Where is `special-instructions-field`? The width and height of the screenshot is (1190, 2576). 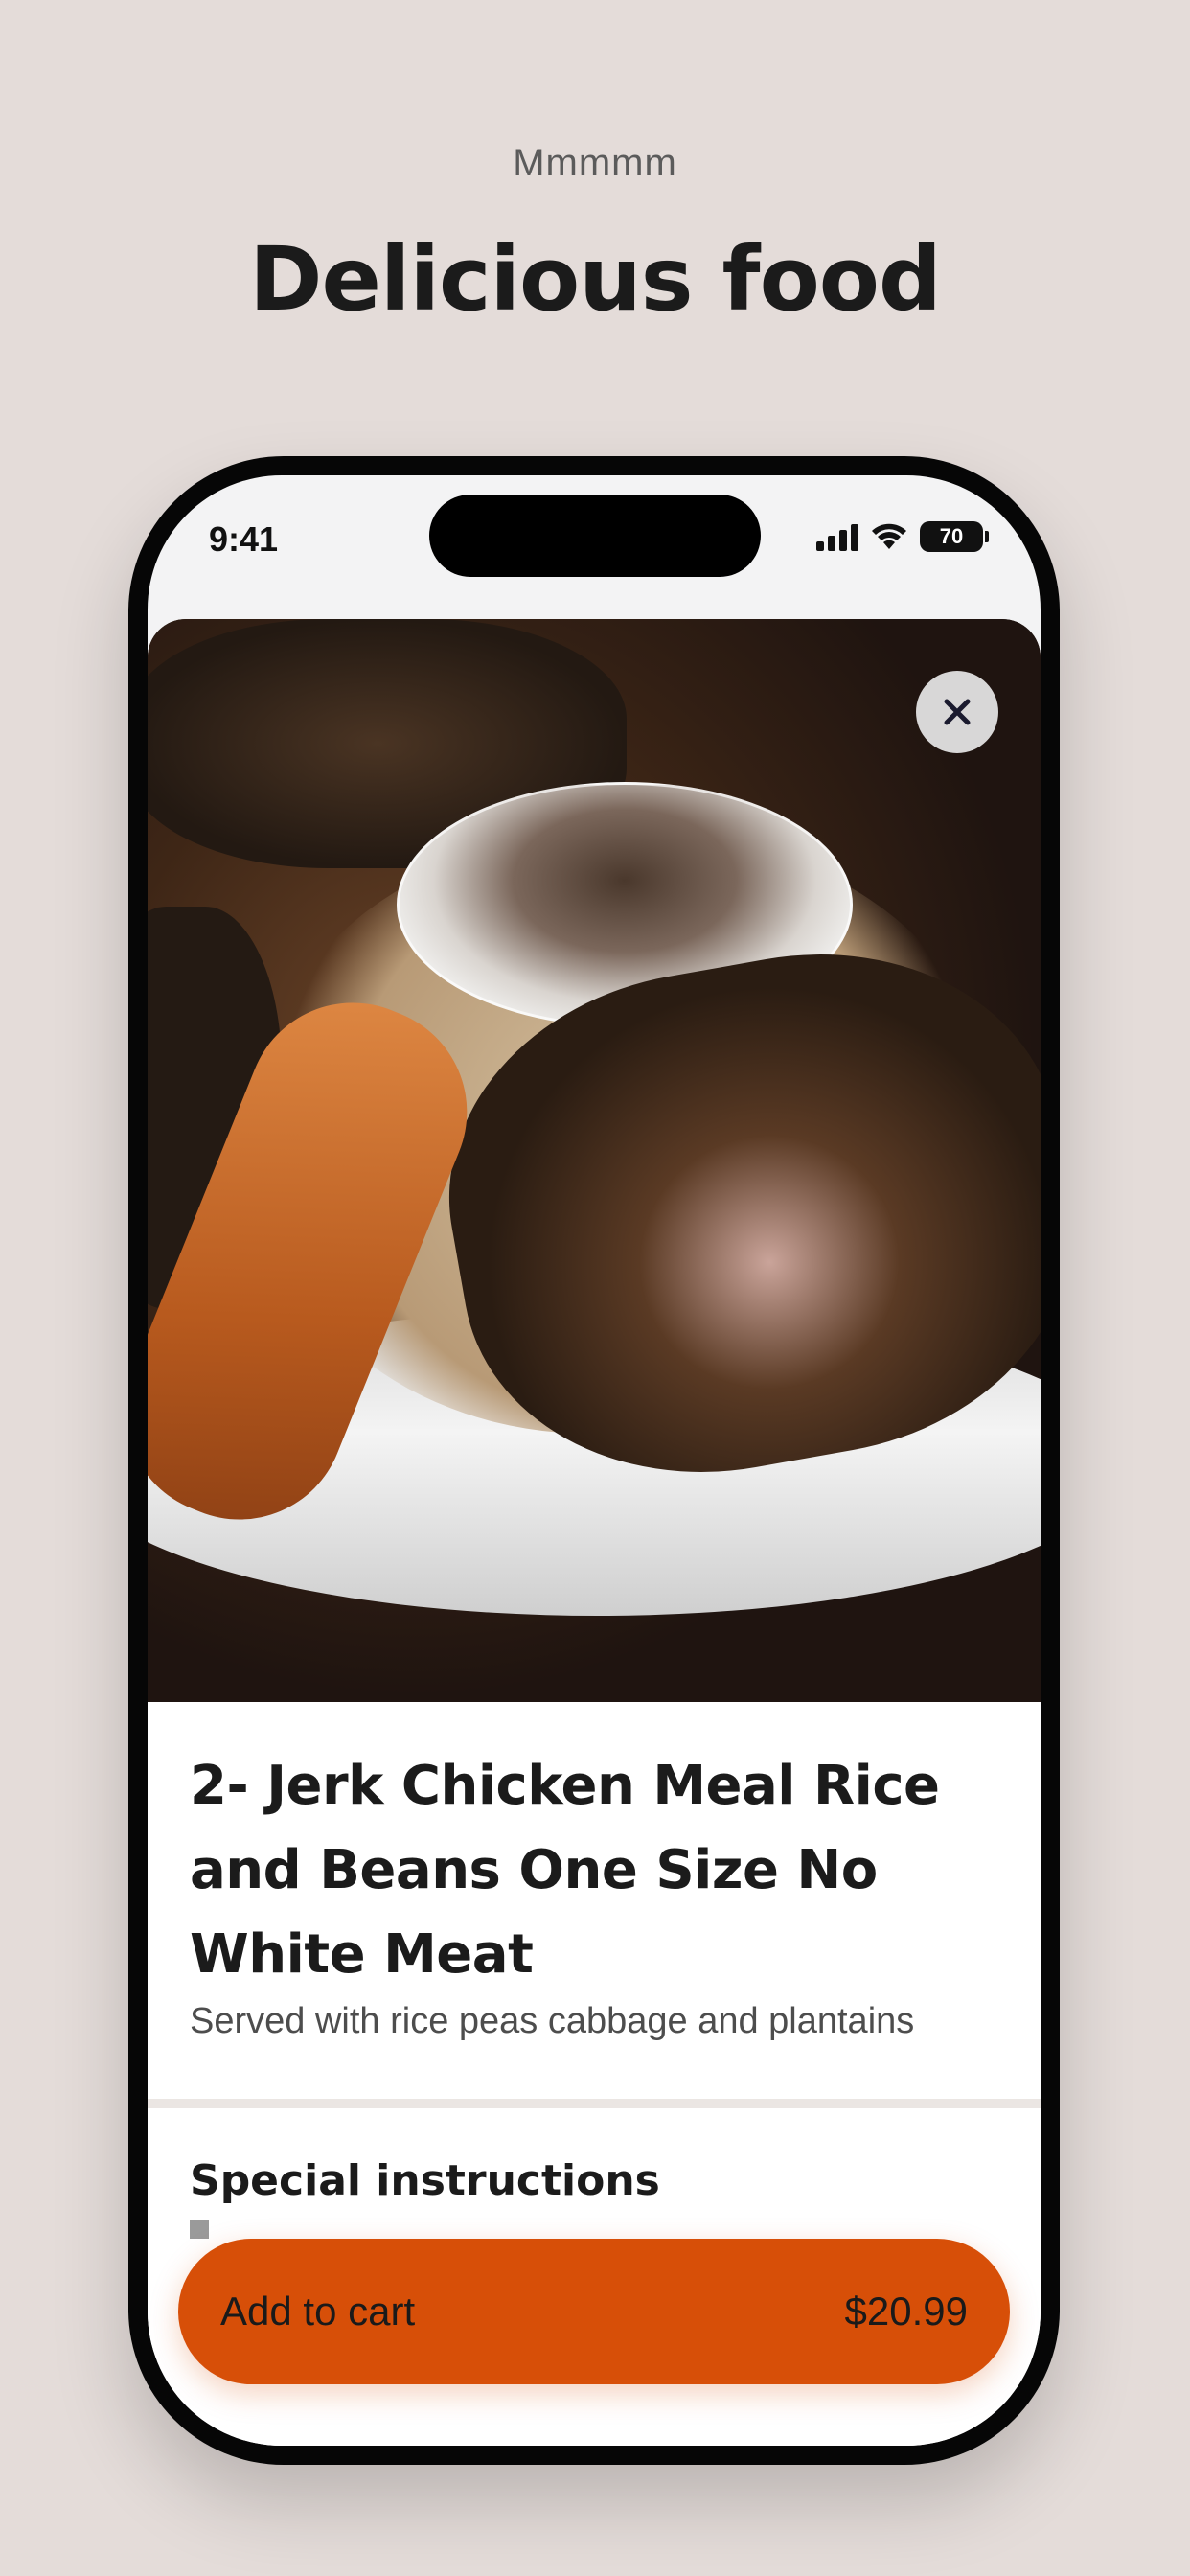
special-instructions-field is located at coordinates (199, 2229).